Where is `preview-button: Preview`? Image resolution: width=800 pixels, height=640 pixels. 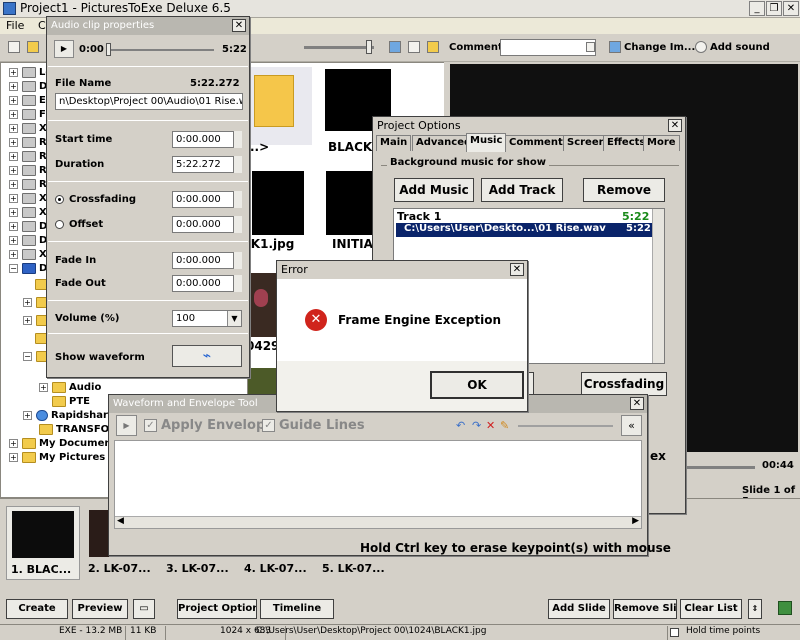
preview-button: Preview is located at coordinates (100, 609).